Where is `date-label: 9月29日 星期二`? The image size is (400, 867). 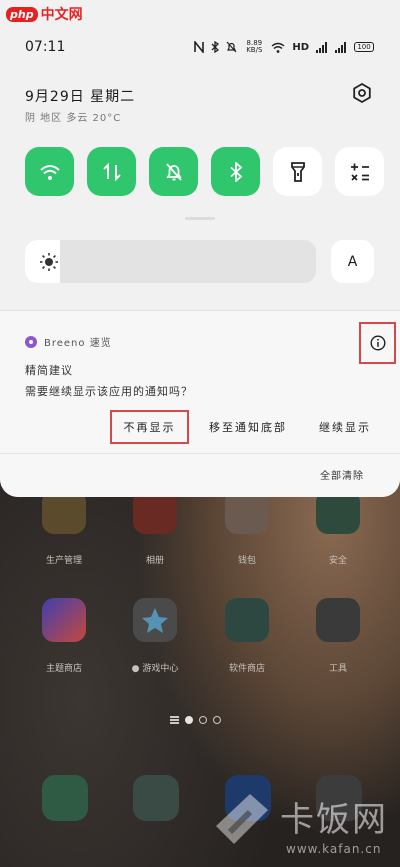 date-label: 9月29日 星期二 is located at coordinates (80, 96).